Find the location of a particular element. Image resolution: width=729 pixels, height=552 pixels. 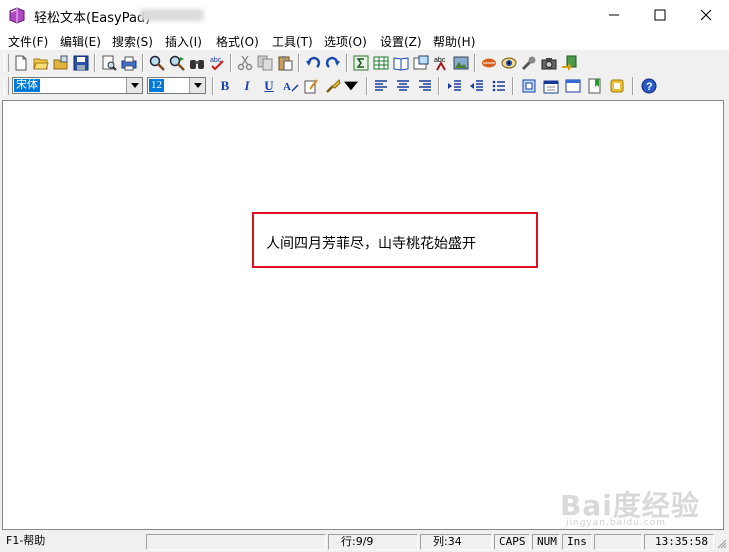

italic-button: I is located at coordinates (247, 86).